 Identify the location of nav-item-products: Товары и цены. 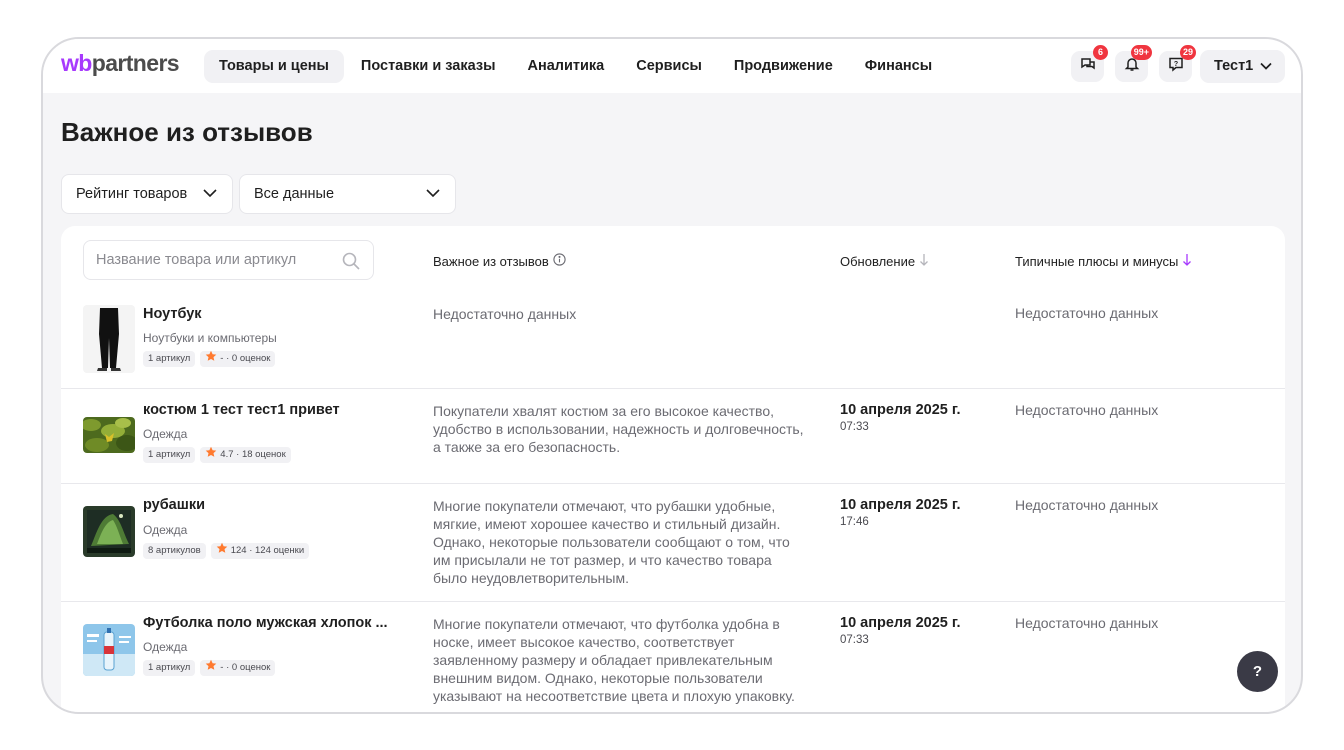
(274, 66).